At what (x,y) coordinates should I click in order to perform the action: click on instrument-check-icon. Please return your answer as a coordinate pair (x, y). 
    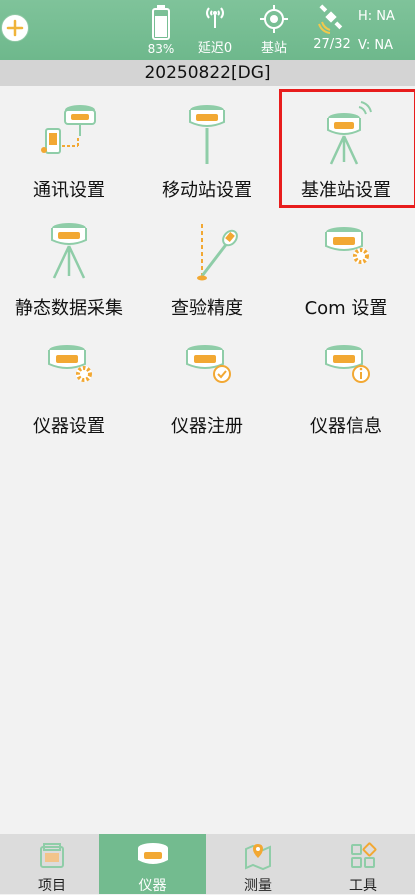
    Looking at the image, I should click on (208, 364).